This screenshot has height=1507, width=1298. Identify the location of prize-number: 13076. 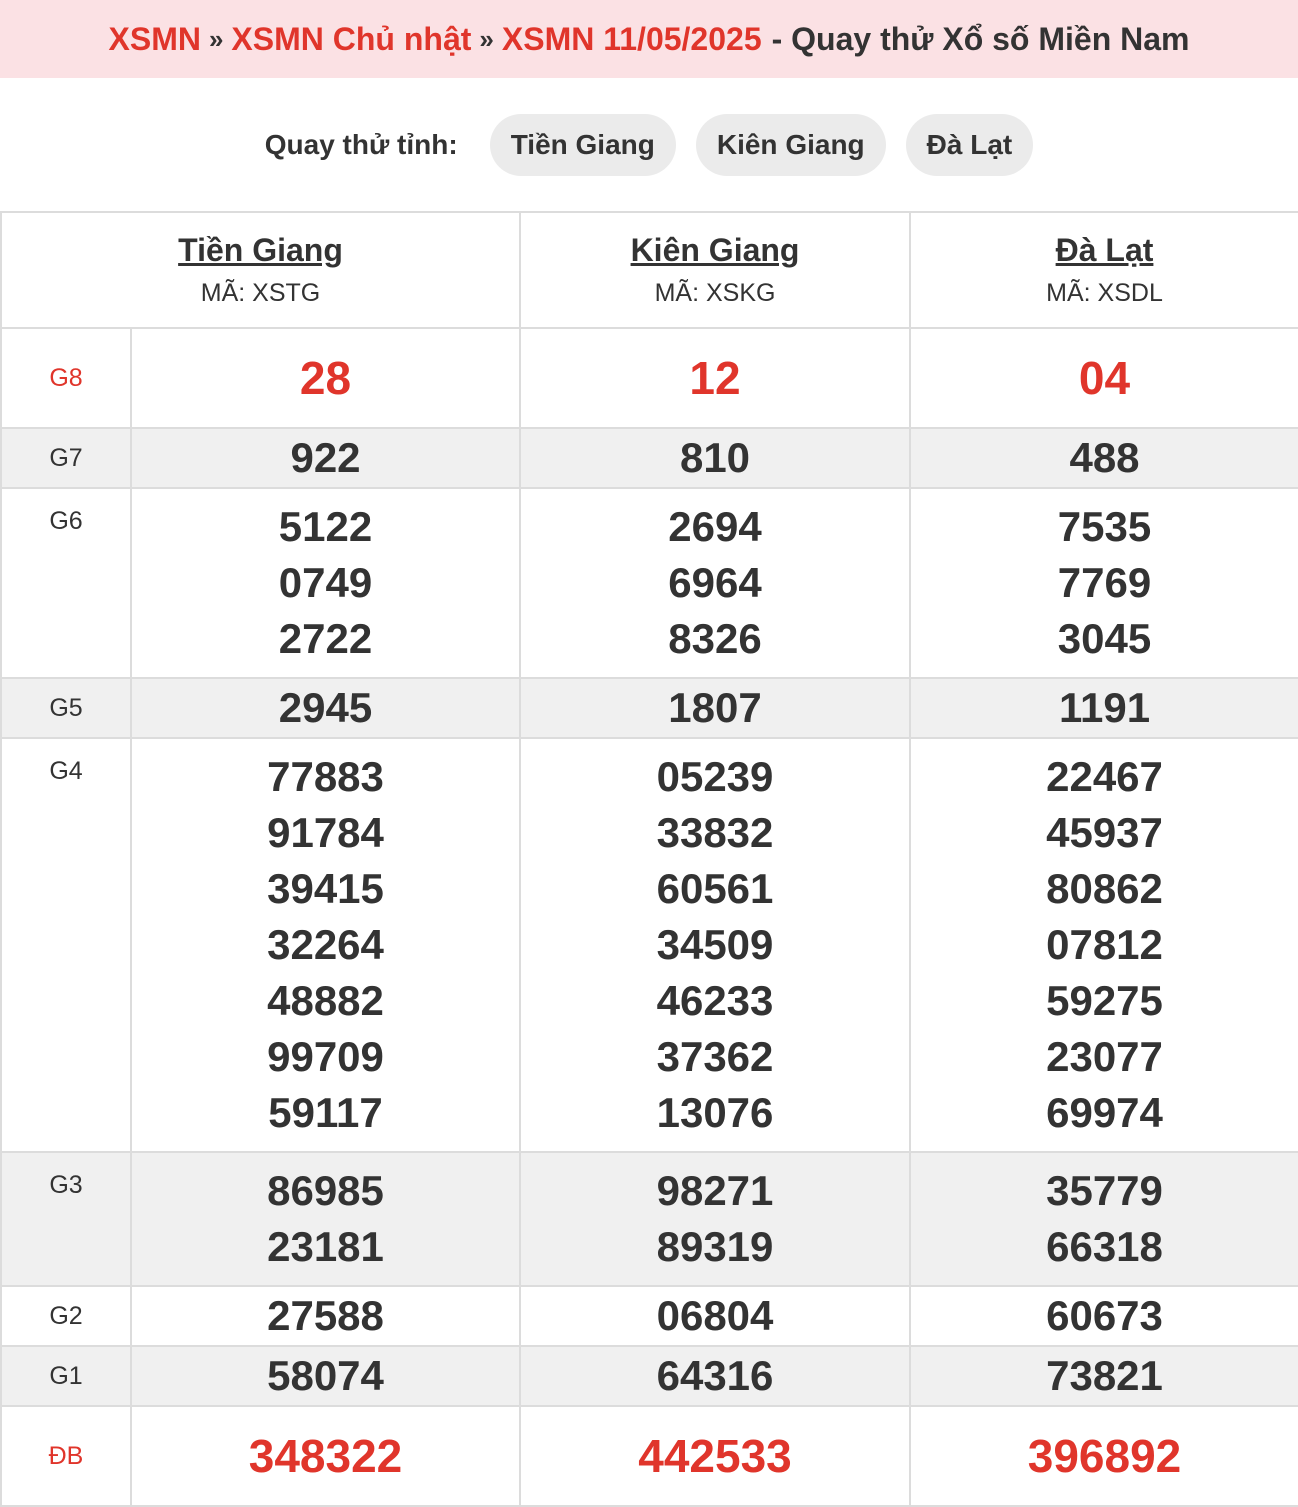
(715, 1112).